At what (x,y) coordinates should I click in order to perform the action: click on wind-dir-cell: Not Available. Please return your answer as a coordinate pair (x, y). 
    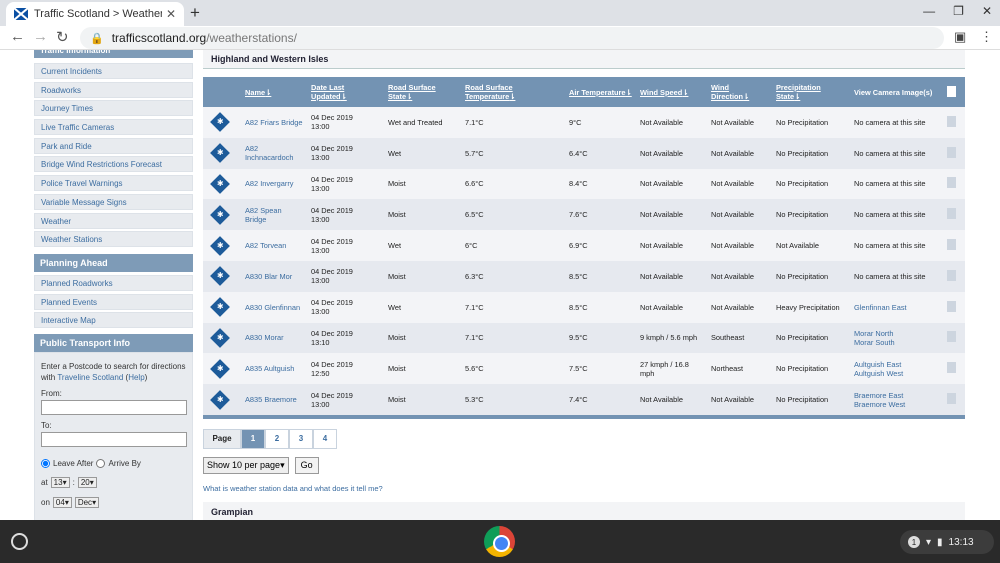
    Looking at the image, I should click on (733, 153).